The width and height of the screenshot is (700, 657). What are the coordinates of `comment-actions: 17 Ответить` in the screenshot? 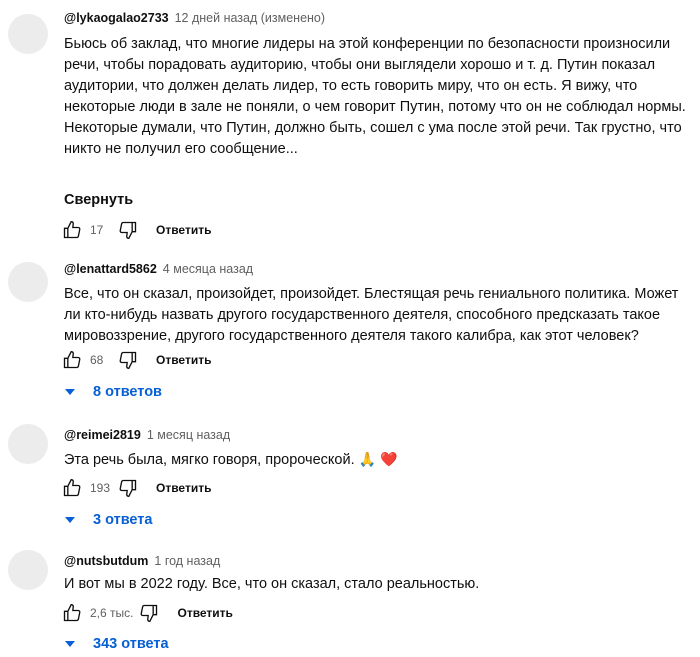 It's located at (135, 230).